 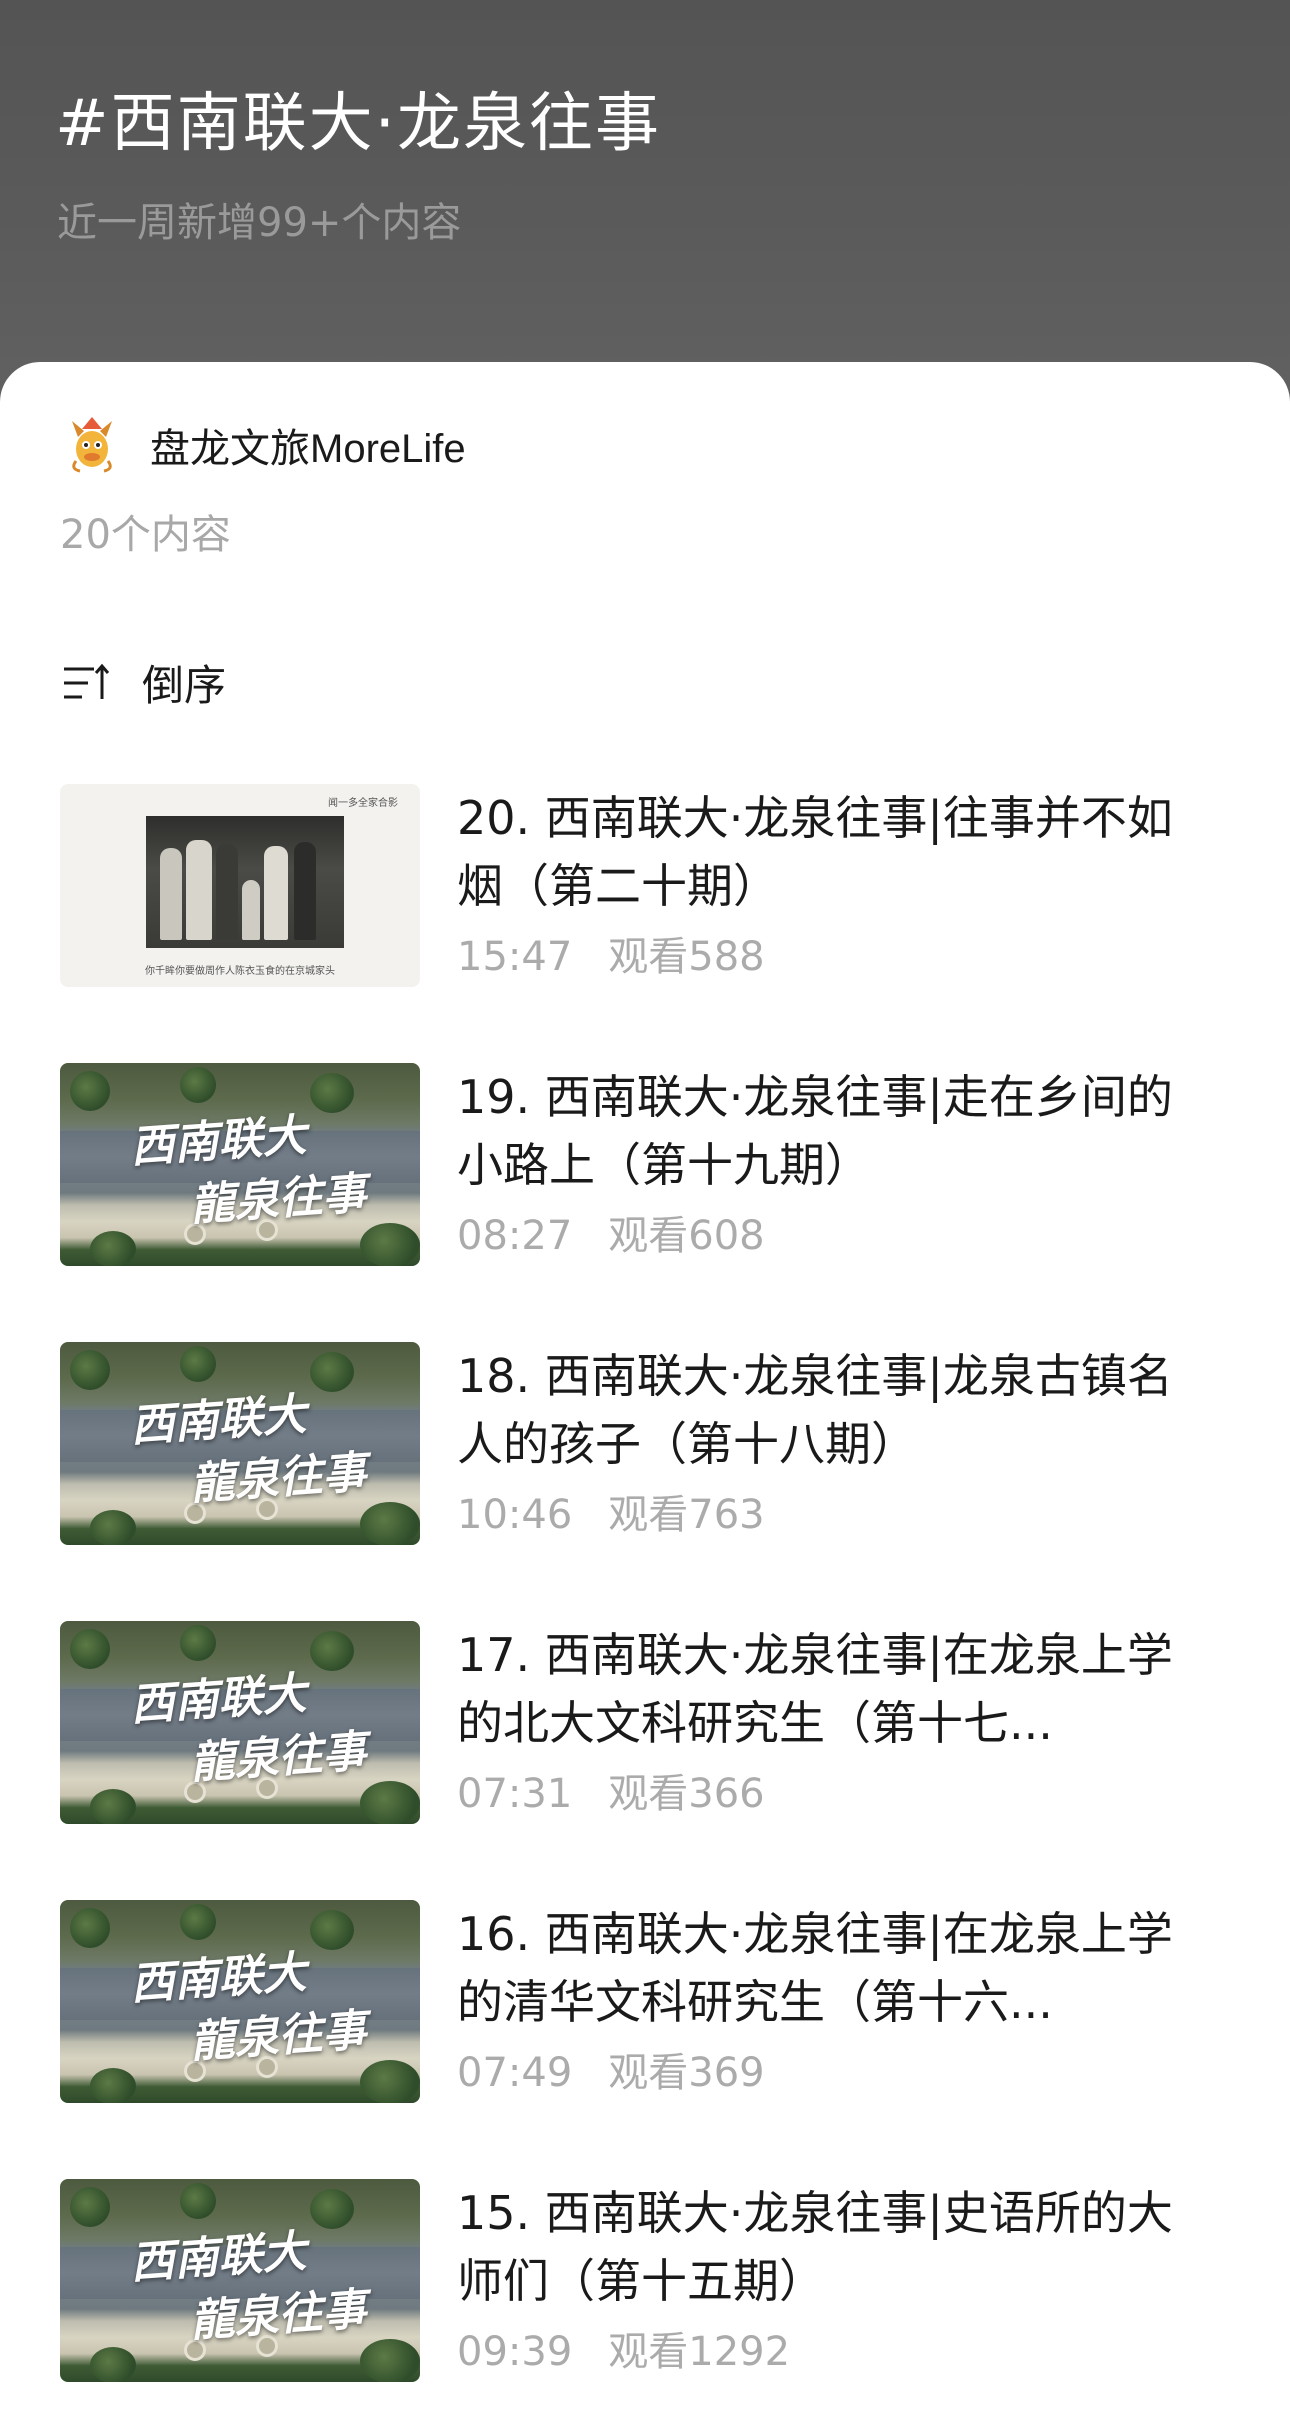 I want to click on item-duration: 07:31, so click(x=515, y=1794).